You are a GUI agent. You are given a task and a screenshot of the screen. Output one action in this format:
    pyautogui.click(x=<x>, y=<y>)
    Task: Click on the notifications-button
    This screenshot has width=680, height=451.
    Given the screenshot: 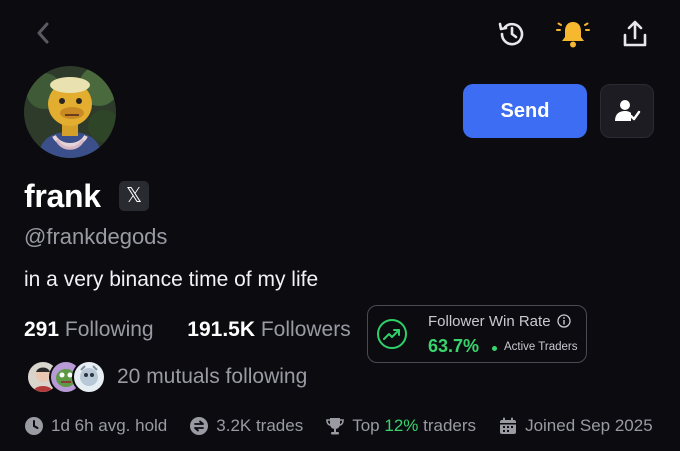 What is the action you would take?
    pyautogui.click(x=573, y=34)
    